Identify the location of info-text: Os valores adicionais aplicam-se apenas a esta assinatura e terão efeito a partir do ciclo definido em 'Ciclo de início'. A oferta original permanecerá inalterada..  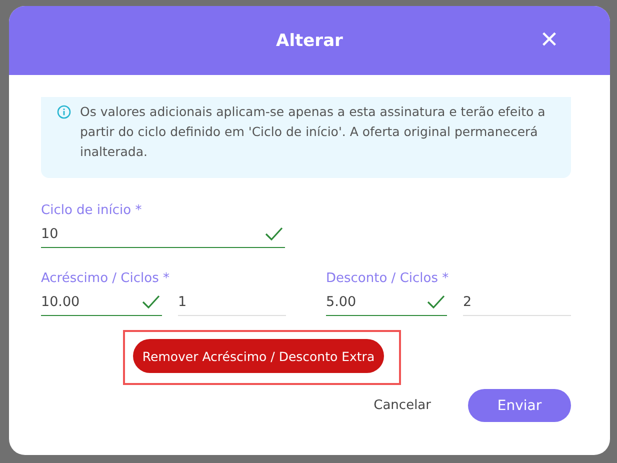
(313, 132).